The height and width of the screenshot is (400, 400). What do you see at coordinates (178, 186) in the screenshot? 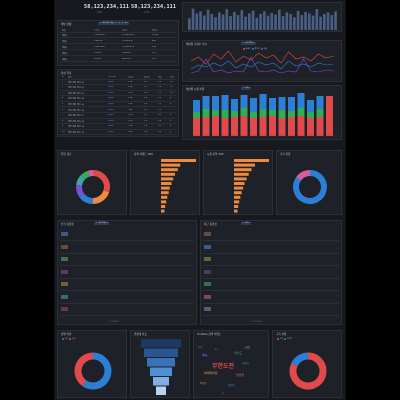
I see `hbar1-chart` at bounding box center [178, 186].